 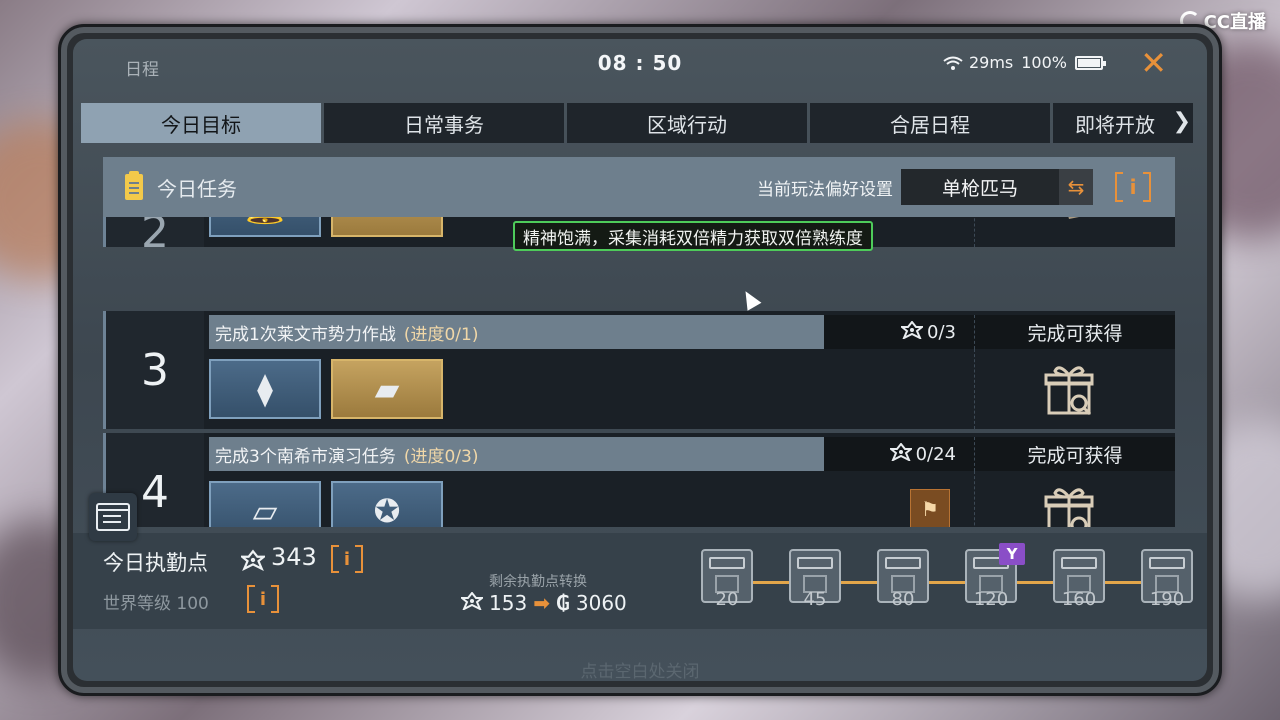 I want to click on task-title: 完成3个南希市演习任务 (进度0/3), so click(x=516, y=454).